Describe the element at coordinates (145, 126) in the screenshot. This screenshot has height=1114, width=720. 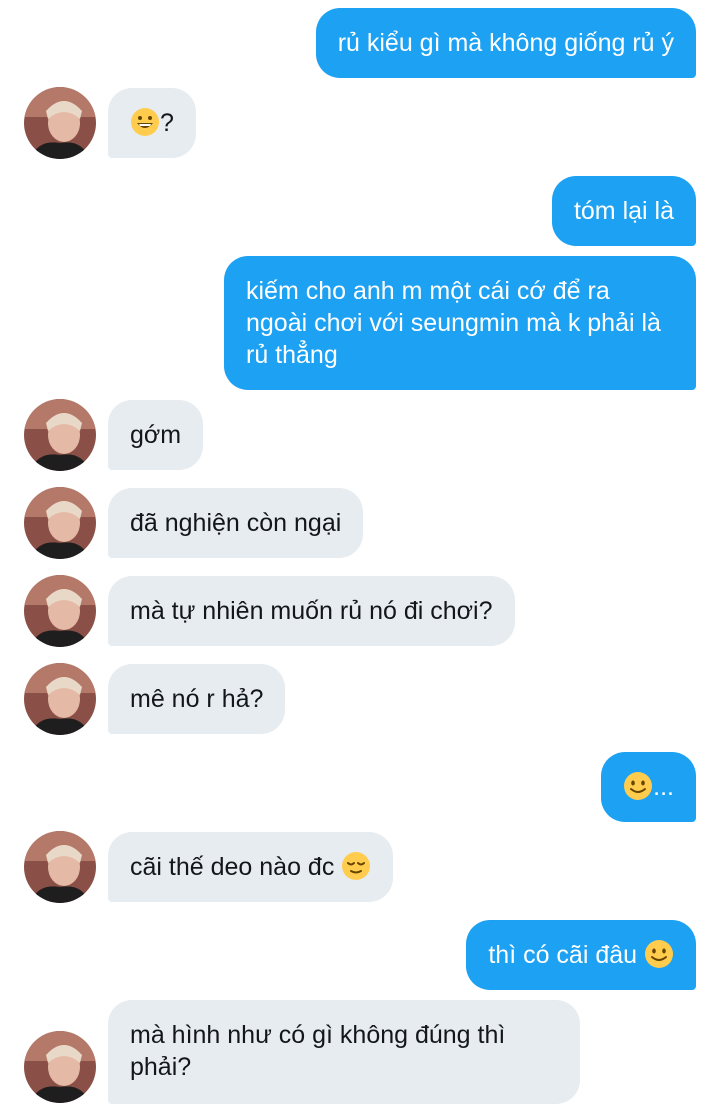
I see `grinning-face-icon` at that location.